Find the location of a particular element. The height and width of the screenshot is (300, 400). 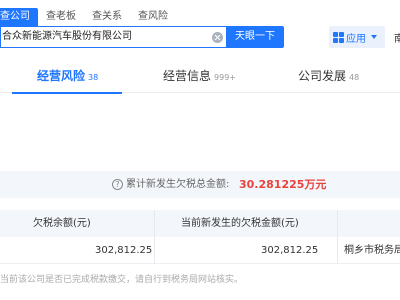

tab-count: 48 is located at coordinates (354, 77).